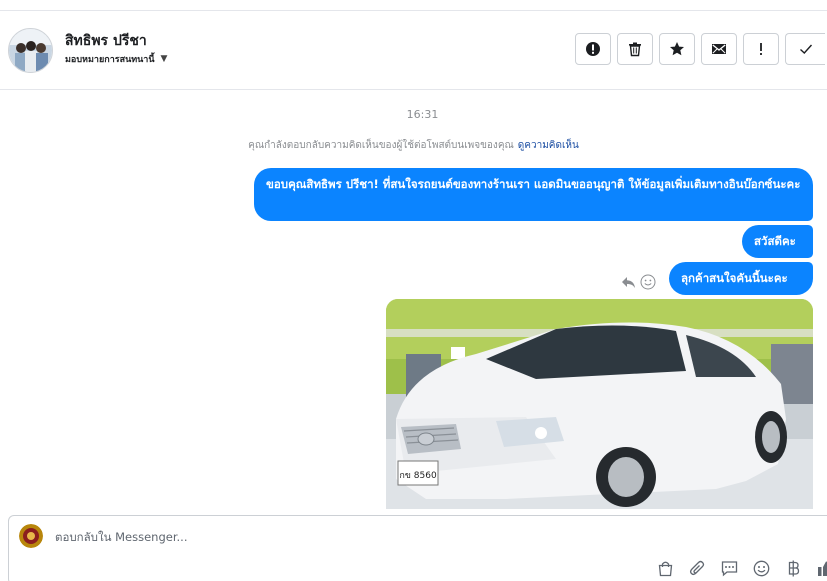 The width and height of the screenshot is (827, 581). I want to click on message-actions, so click(638, 282).